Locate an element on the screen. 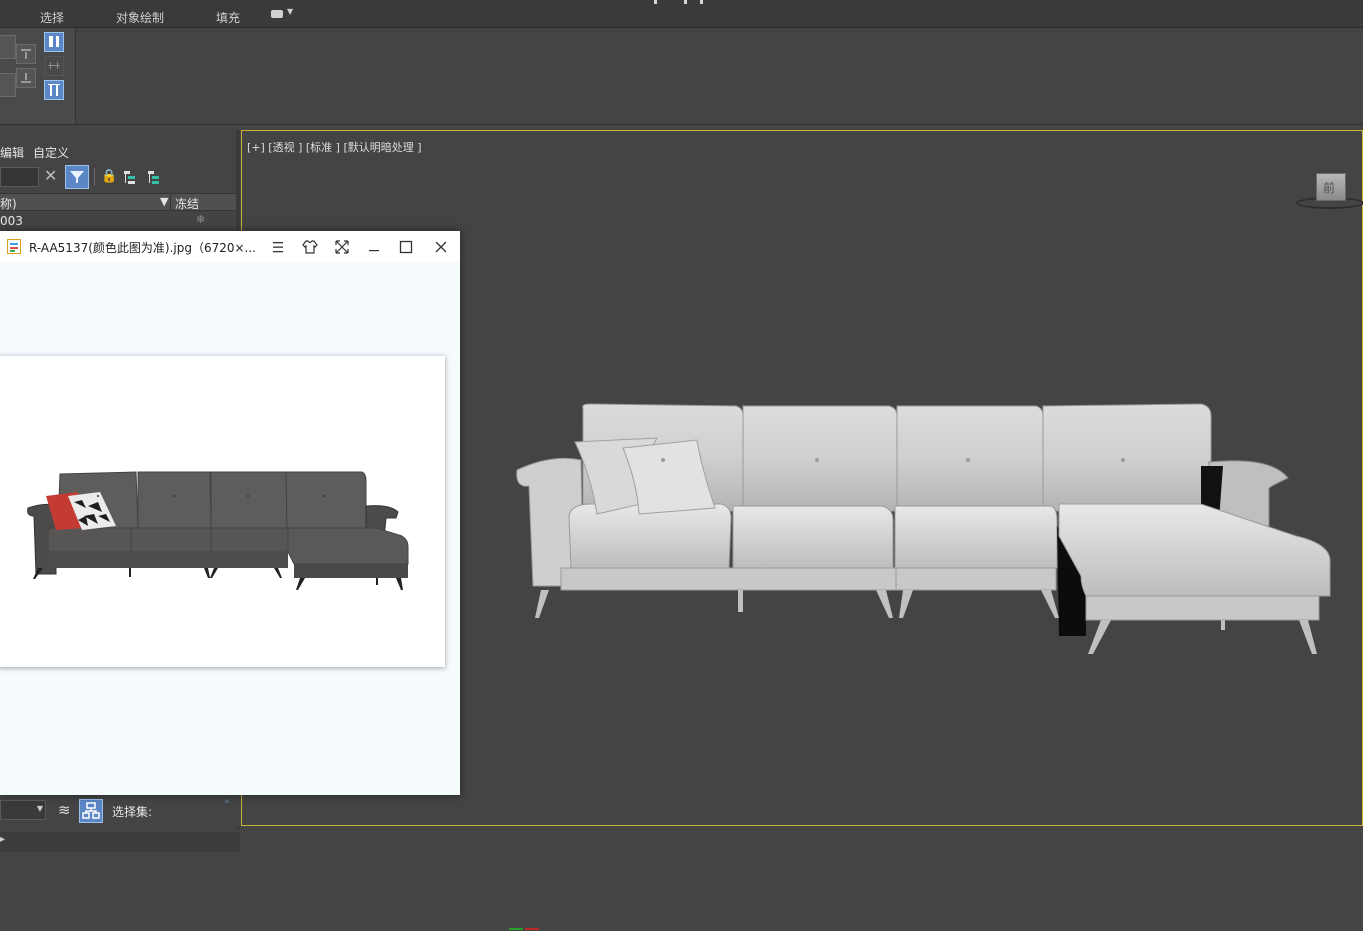  fullscreen-button is located at coordinates (342, 247).